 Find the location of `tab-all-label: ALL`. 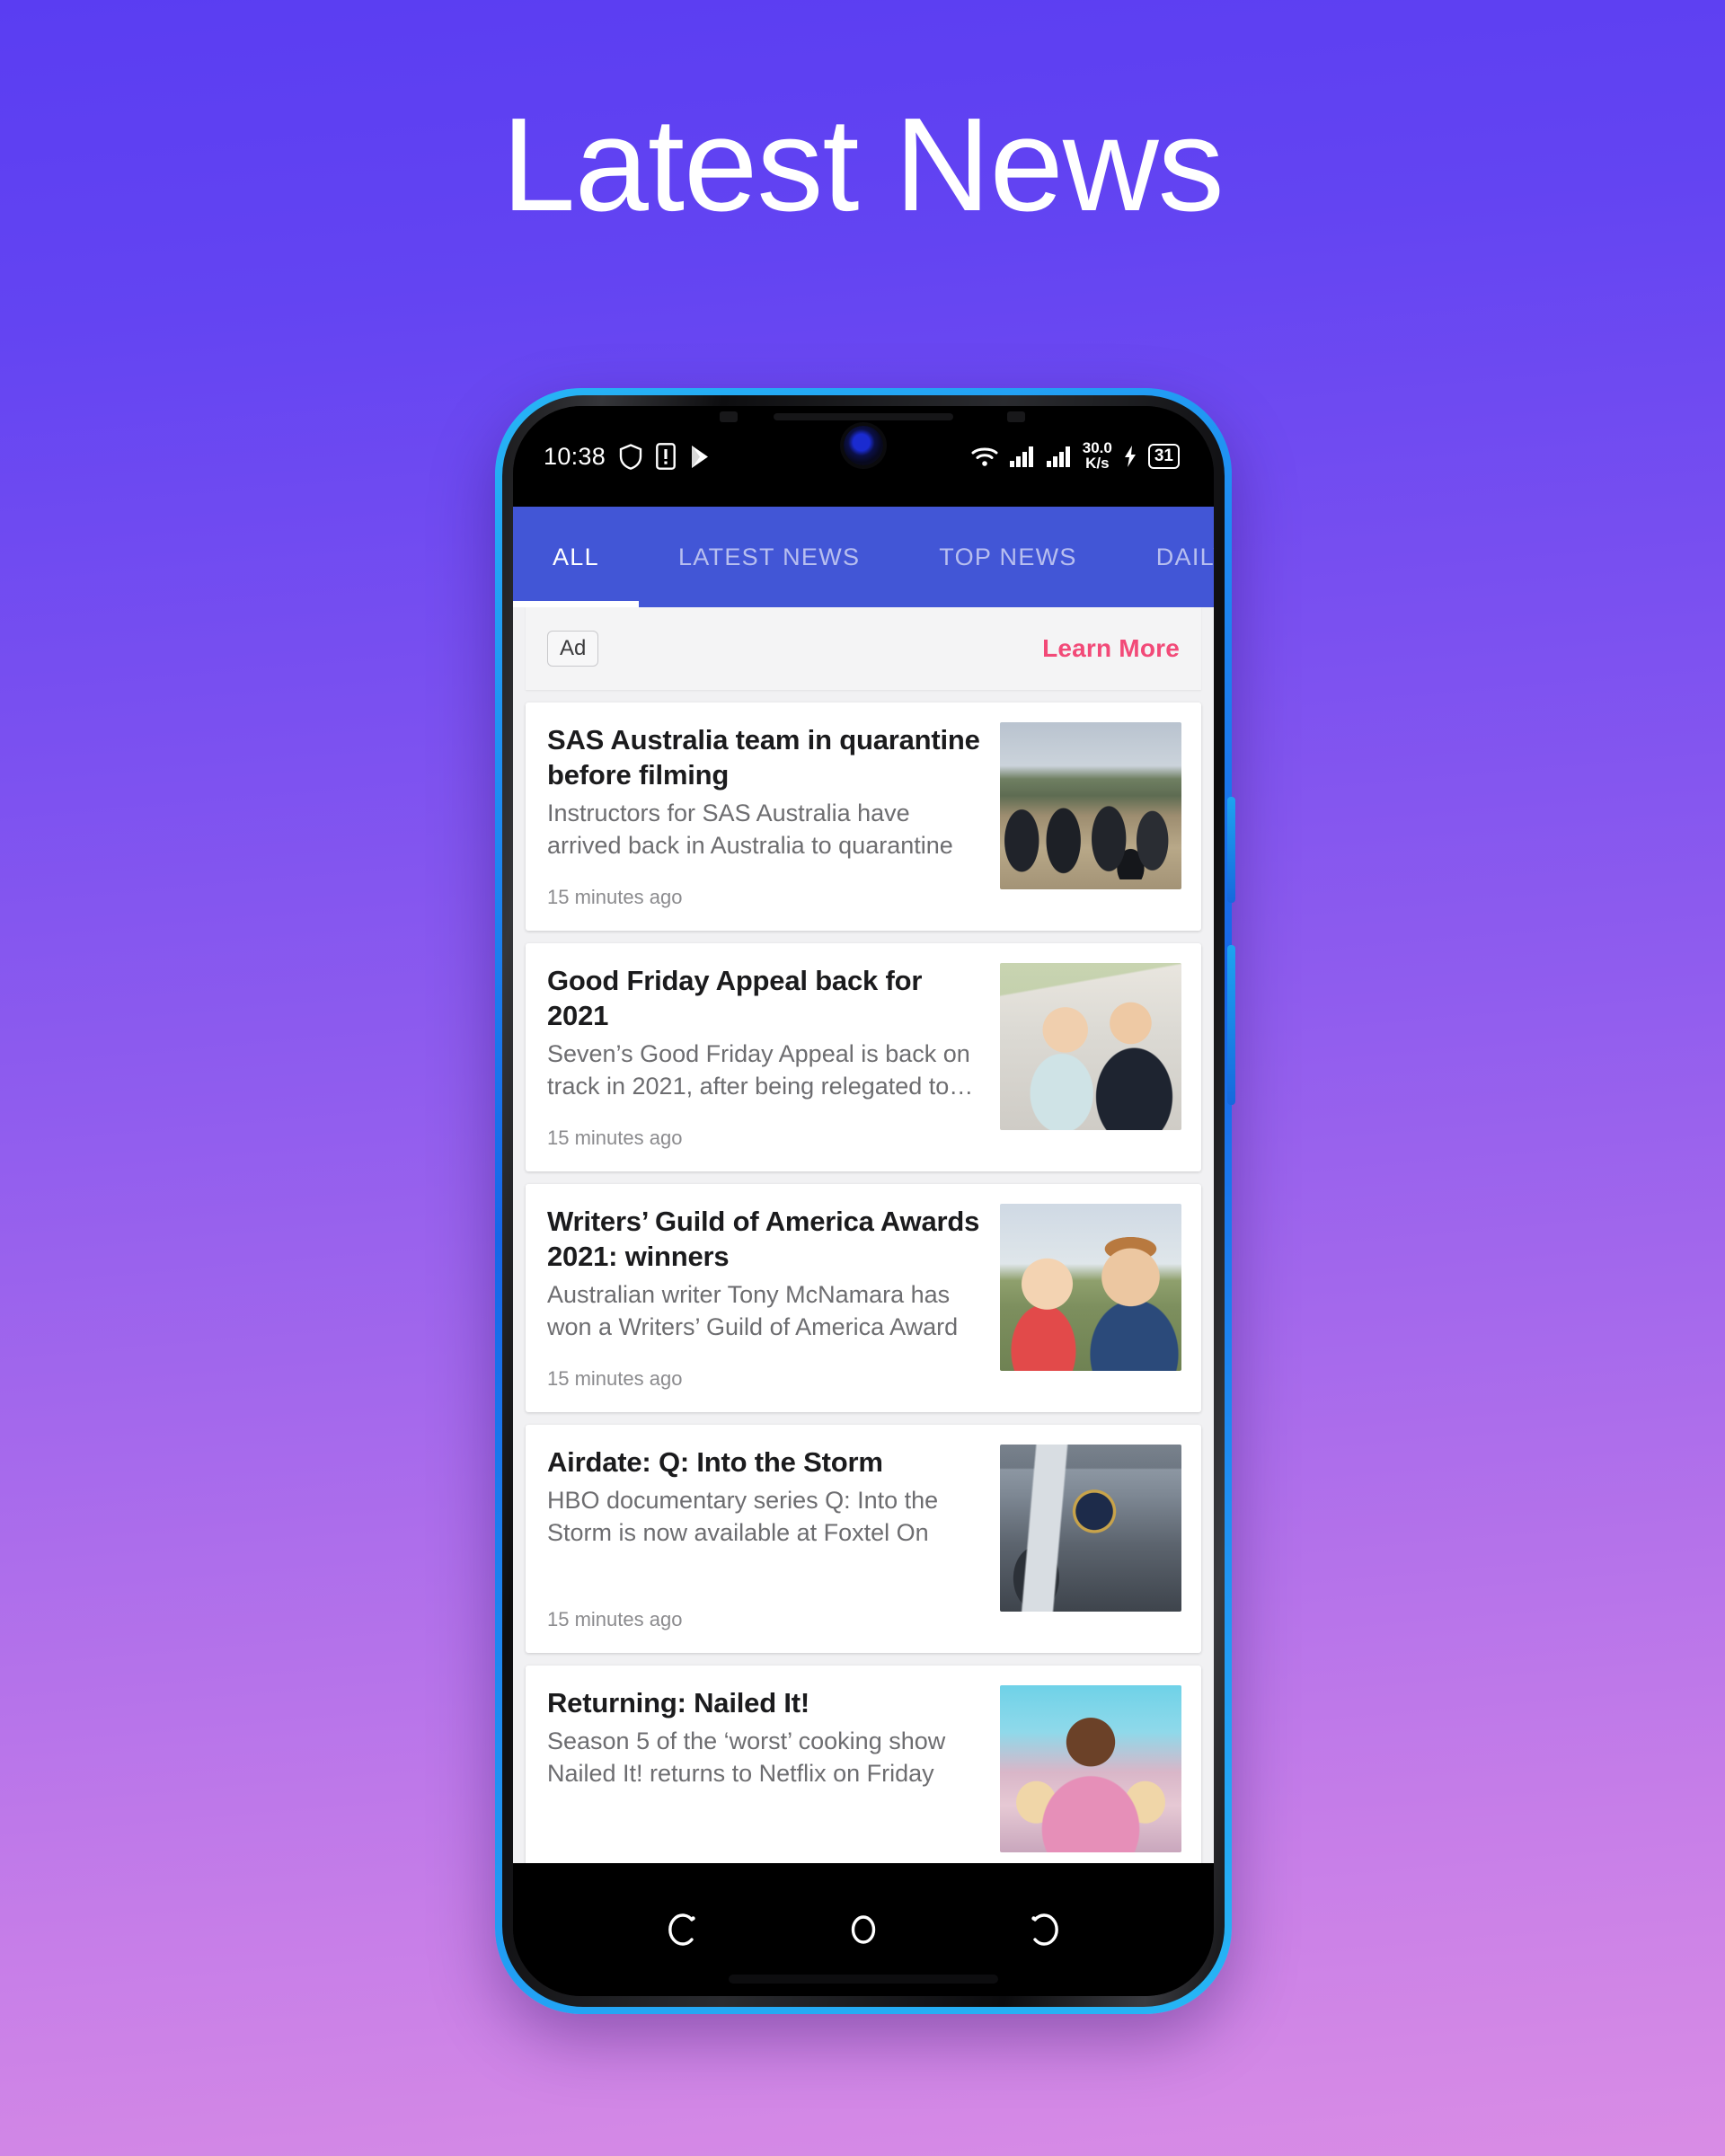

tab-all-label: ALL is located at coordinates (576, 556).